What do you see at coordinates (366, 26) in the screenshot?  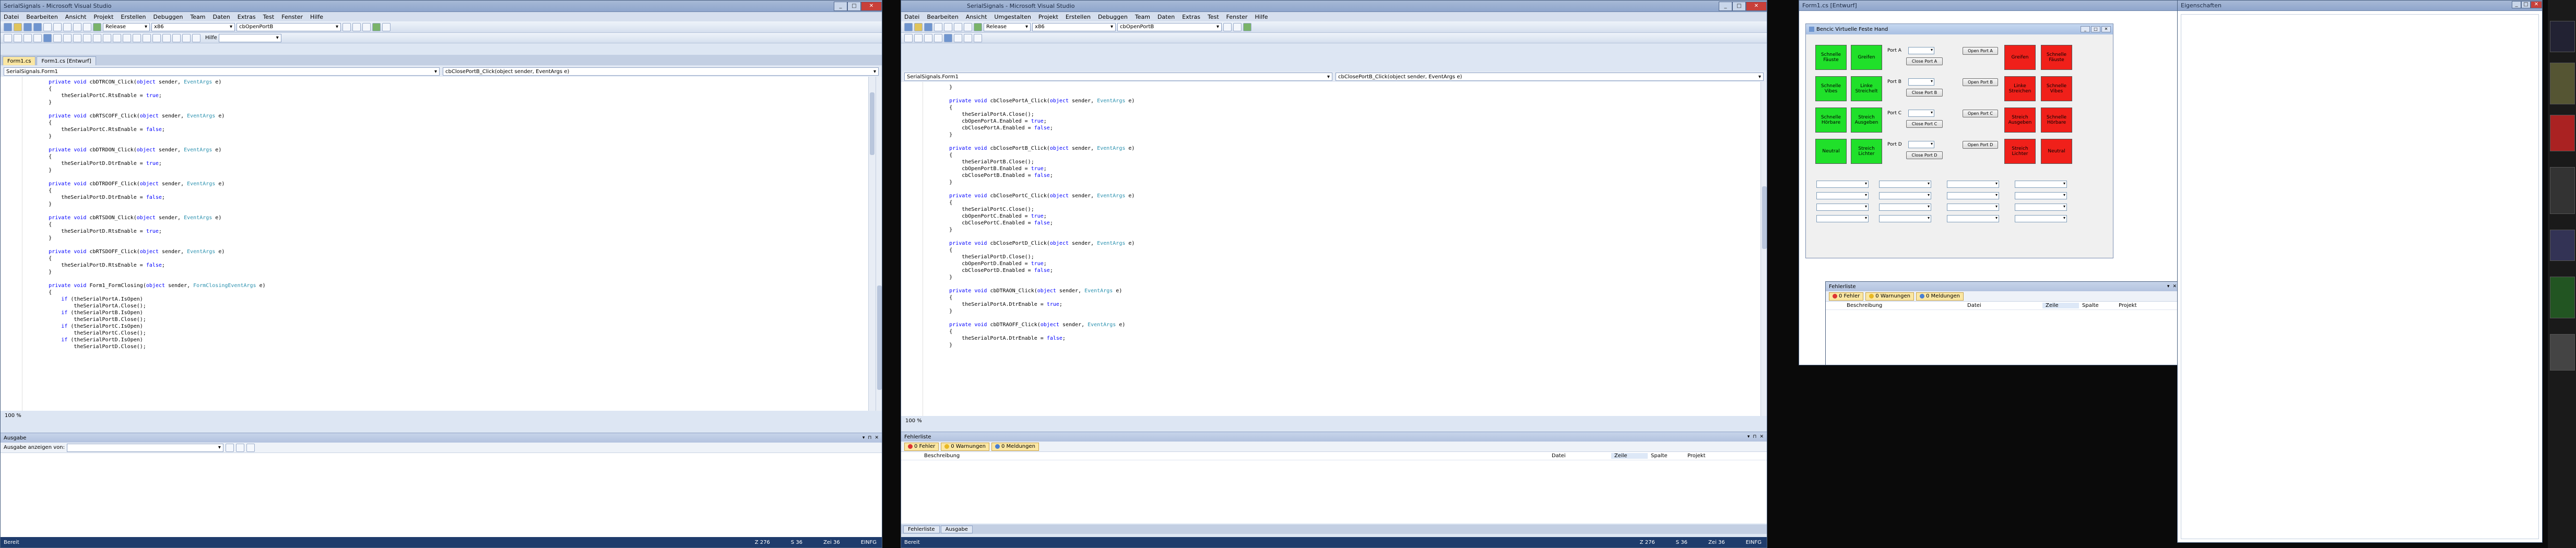 I see `properties-icon` at bounding box center [366, 26].